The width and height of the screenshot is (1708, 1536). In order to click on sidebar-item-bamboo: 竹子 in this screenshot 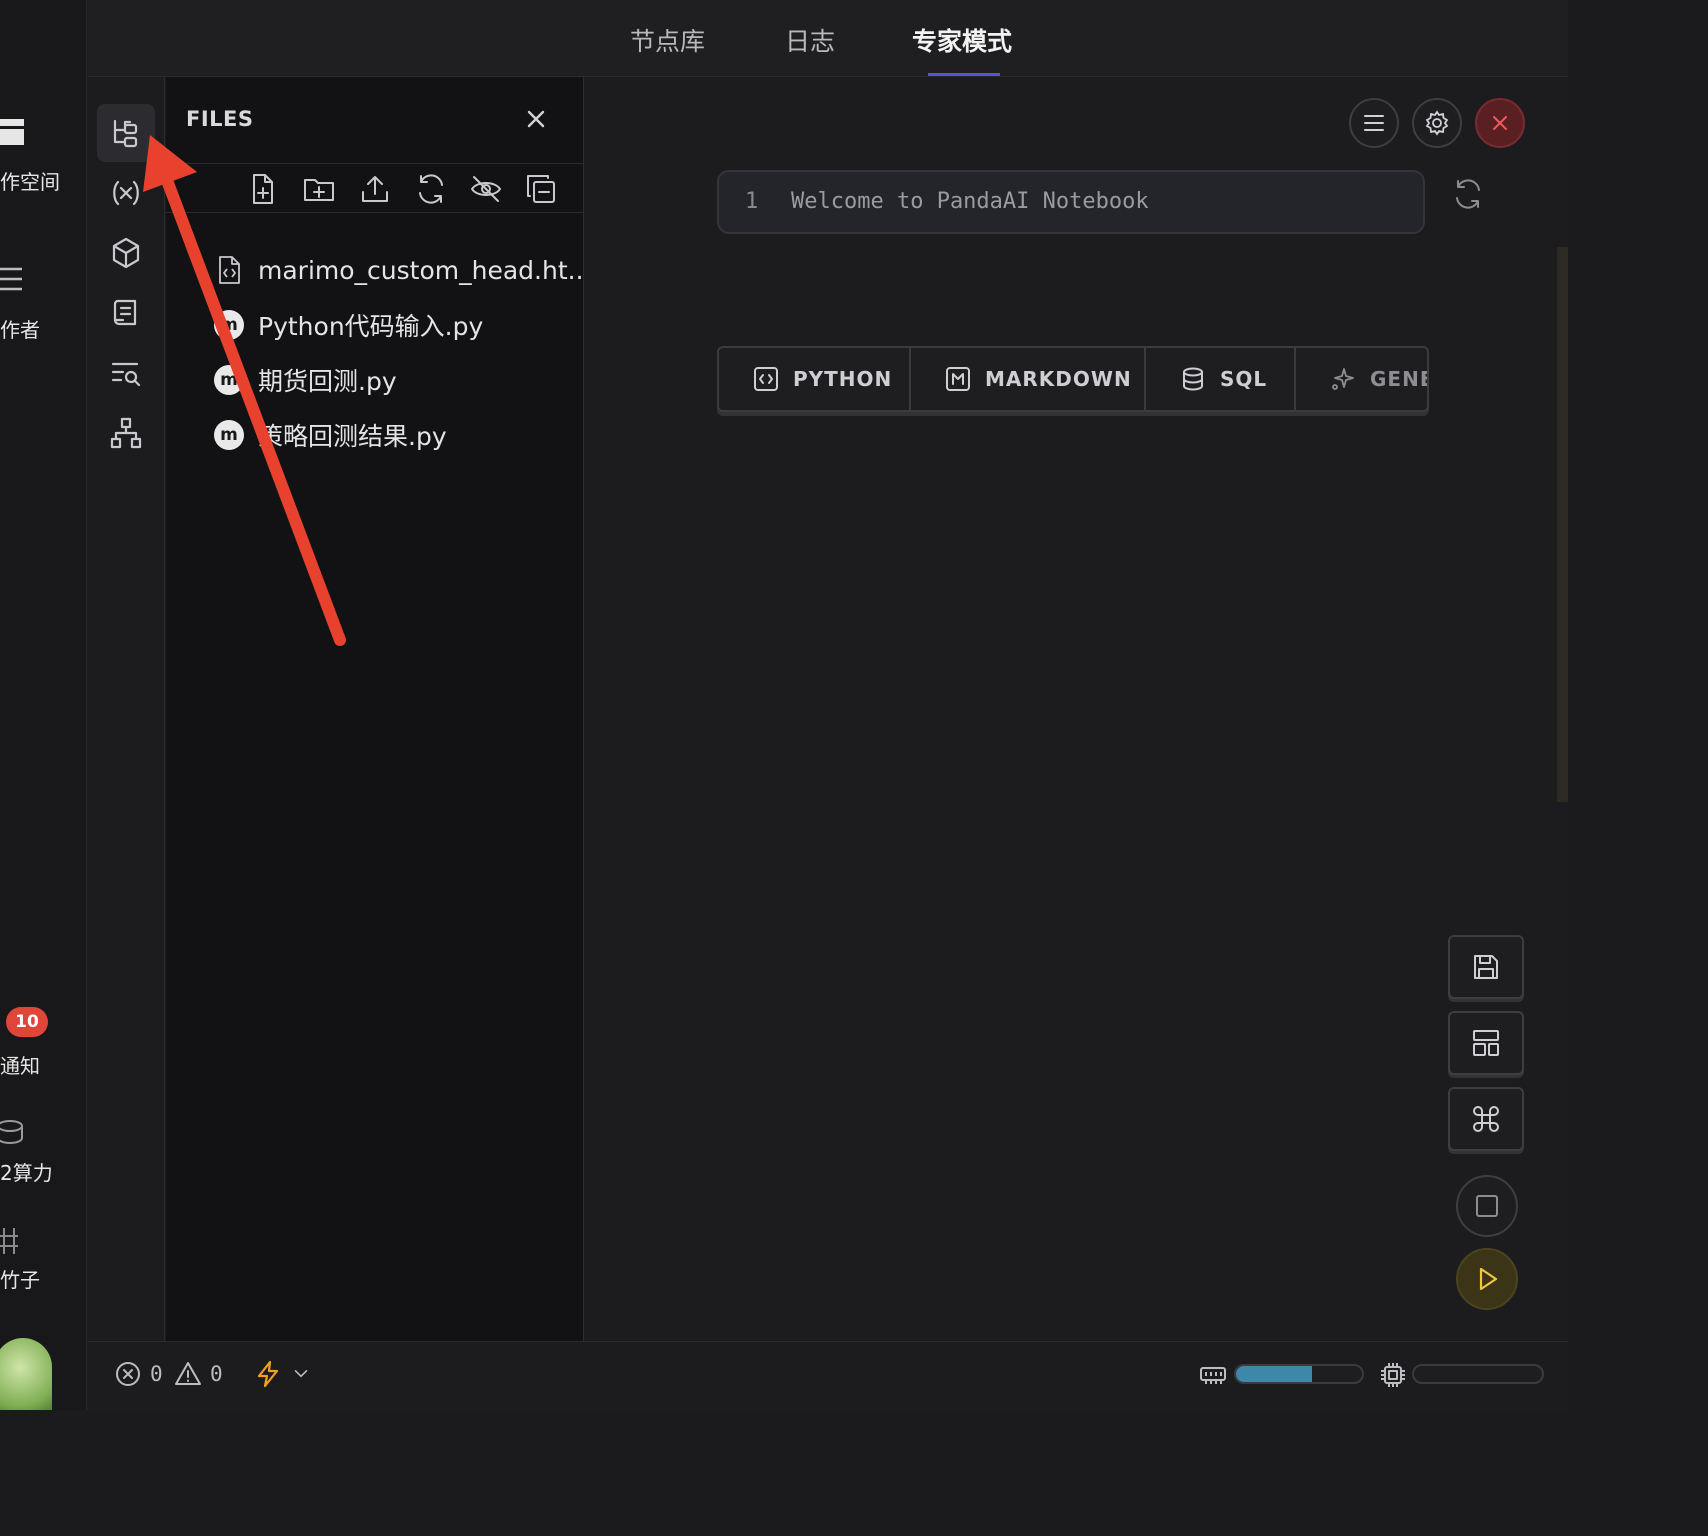, I will do `click(20, 1278)`.